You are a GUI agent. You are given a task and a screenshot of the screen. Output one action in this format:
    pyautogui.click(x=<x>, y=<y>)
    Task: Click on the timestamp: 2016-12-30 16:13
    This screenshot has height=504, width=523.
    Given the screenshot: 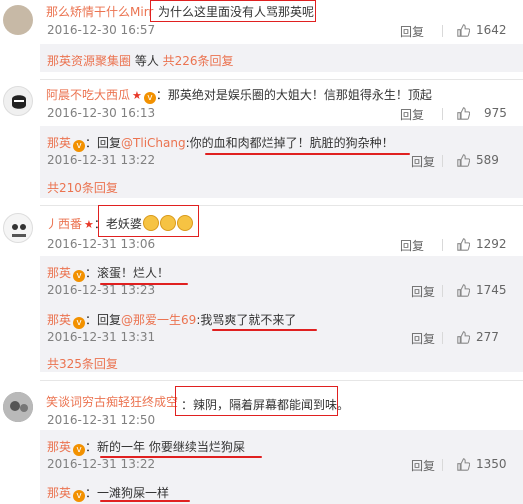 What is the action you would take?
    pyautogui.click(x=101, y=113)
    